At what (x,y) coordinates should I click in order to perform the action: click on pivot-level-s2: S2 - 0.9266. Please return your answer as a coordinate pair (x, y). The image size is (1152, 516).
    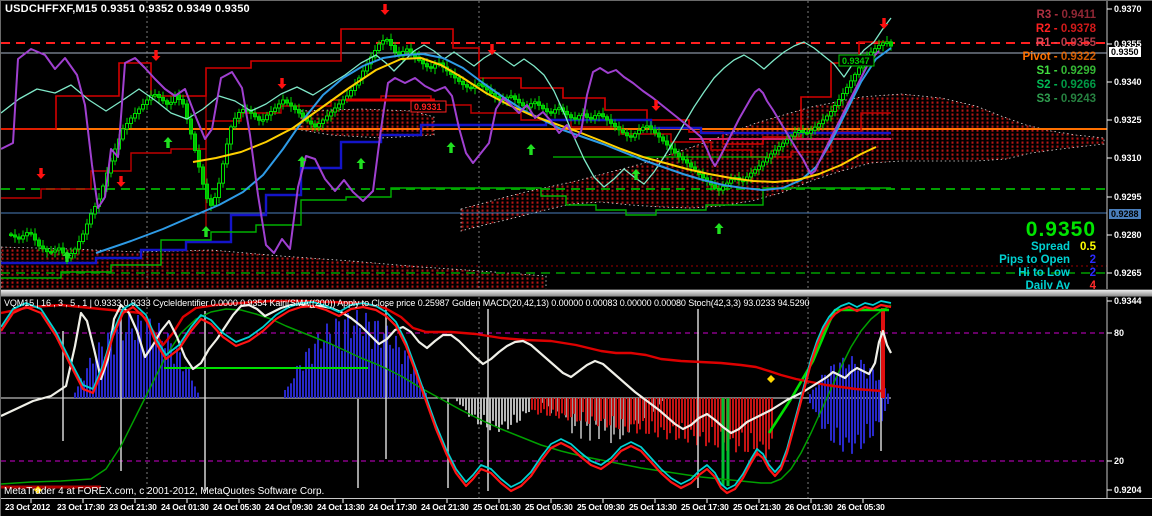
    Looking at the image, I should click on (1059, 85).